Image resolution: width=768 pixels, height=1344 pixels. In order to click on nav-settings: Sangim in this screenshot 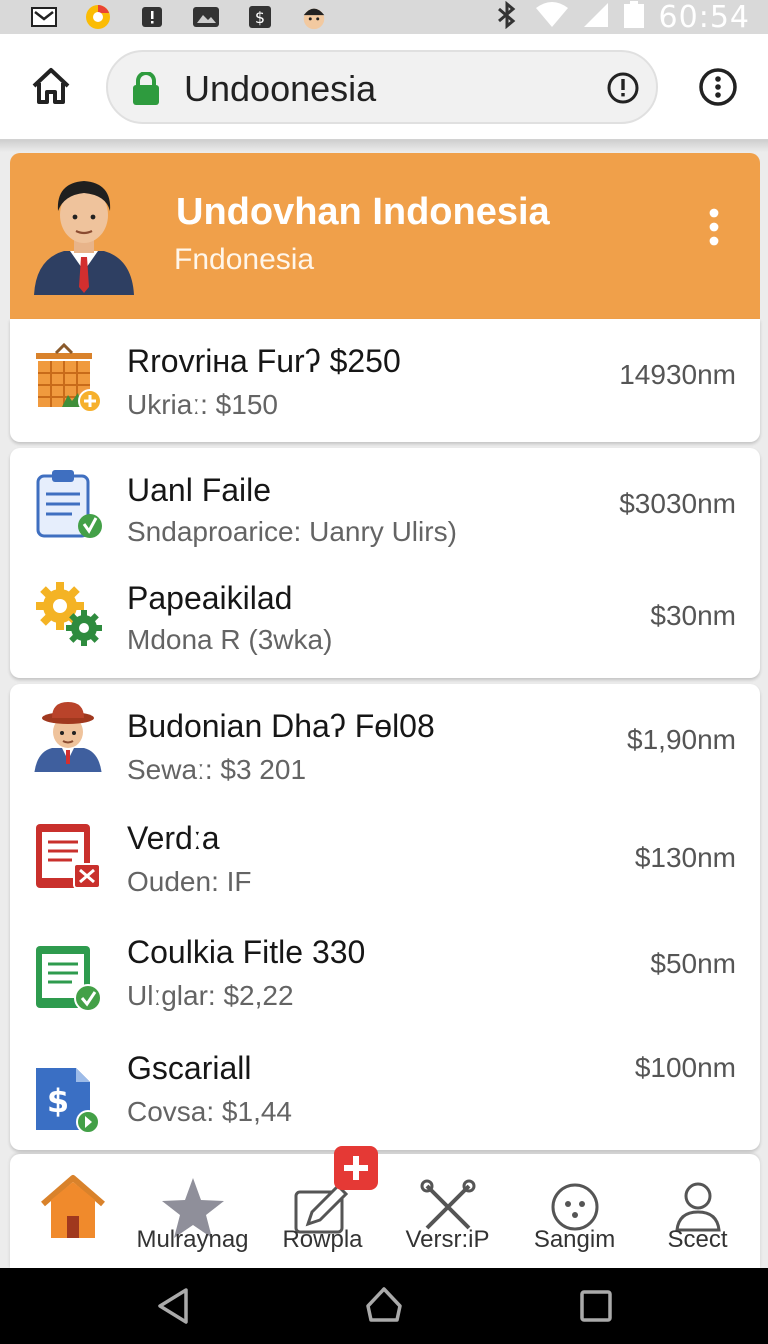, I will do `click(574, 1211)`.